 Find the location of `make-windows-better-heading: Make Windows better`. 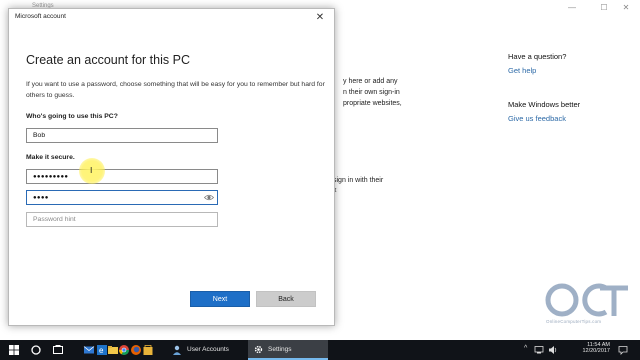

make-windows-better-heading: Make Windows better is located at coordinates (544, 104).